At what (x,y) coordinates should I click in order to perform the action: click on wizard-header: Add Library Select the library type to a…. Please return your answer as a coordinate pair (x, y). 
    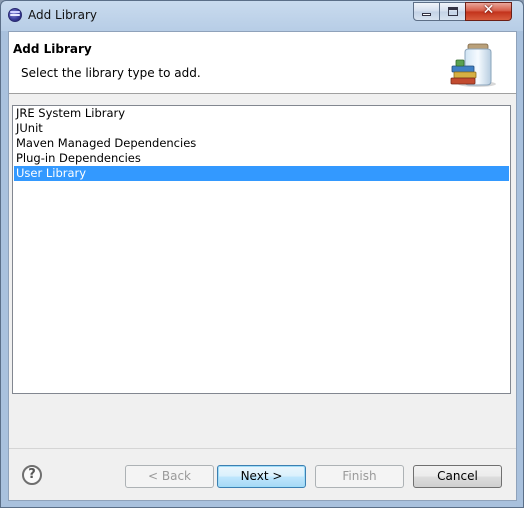
    Looking at the image, I should click on (262, 63).